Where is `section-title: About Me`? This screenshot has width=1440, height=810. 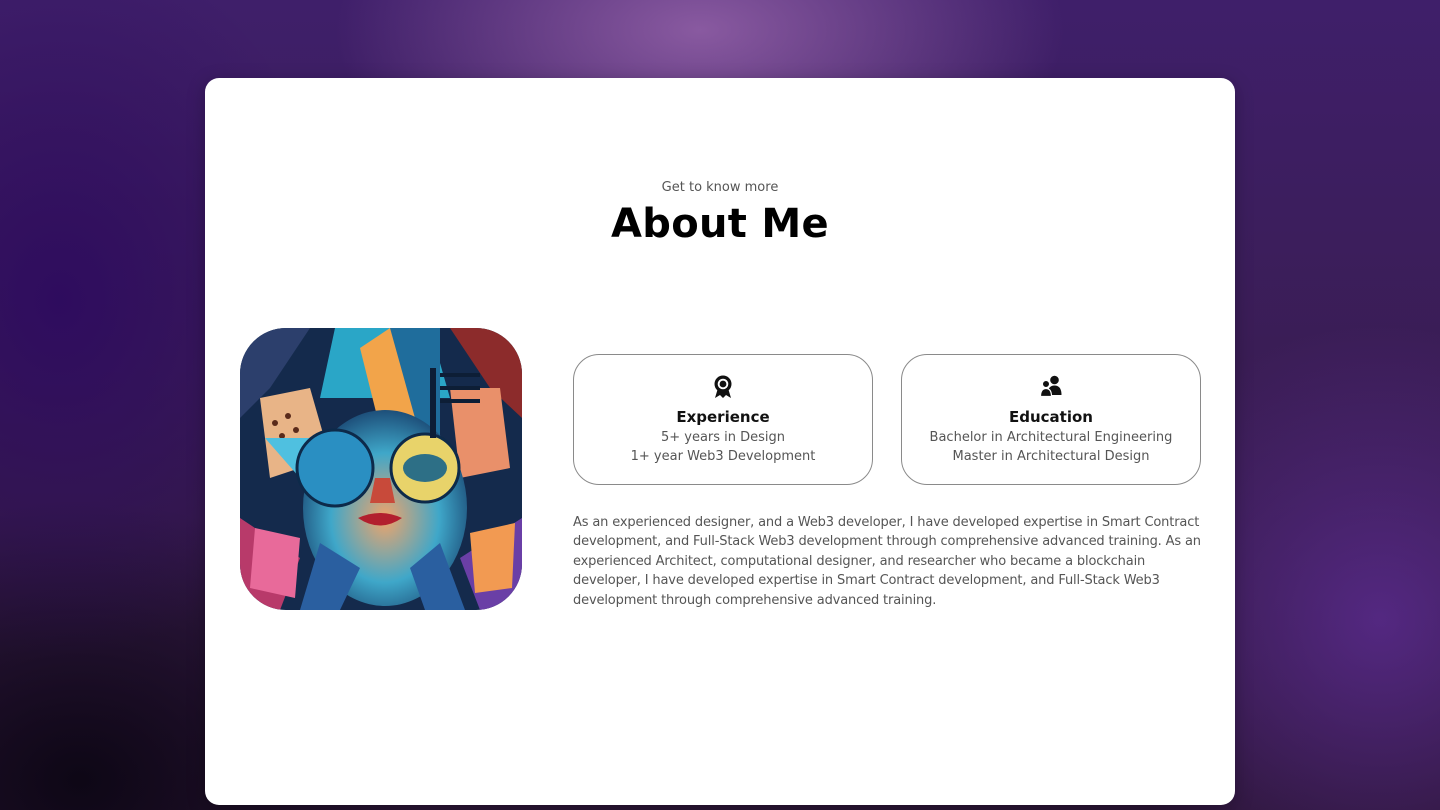 section-title: About Me is located at coordinates (720, 224).